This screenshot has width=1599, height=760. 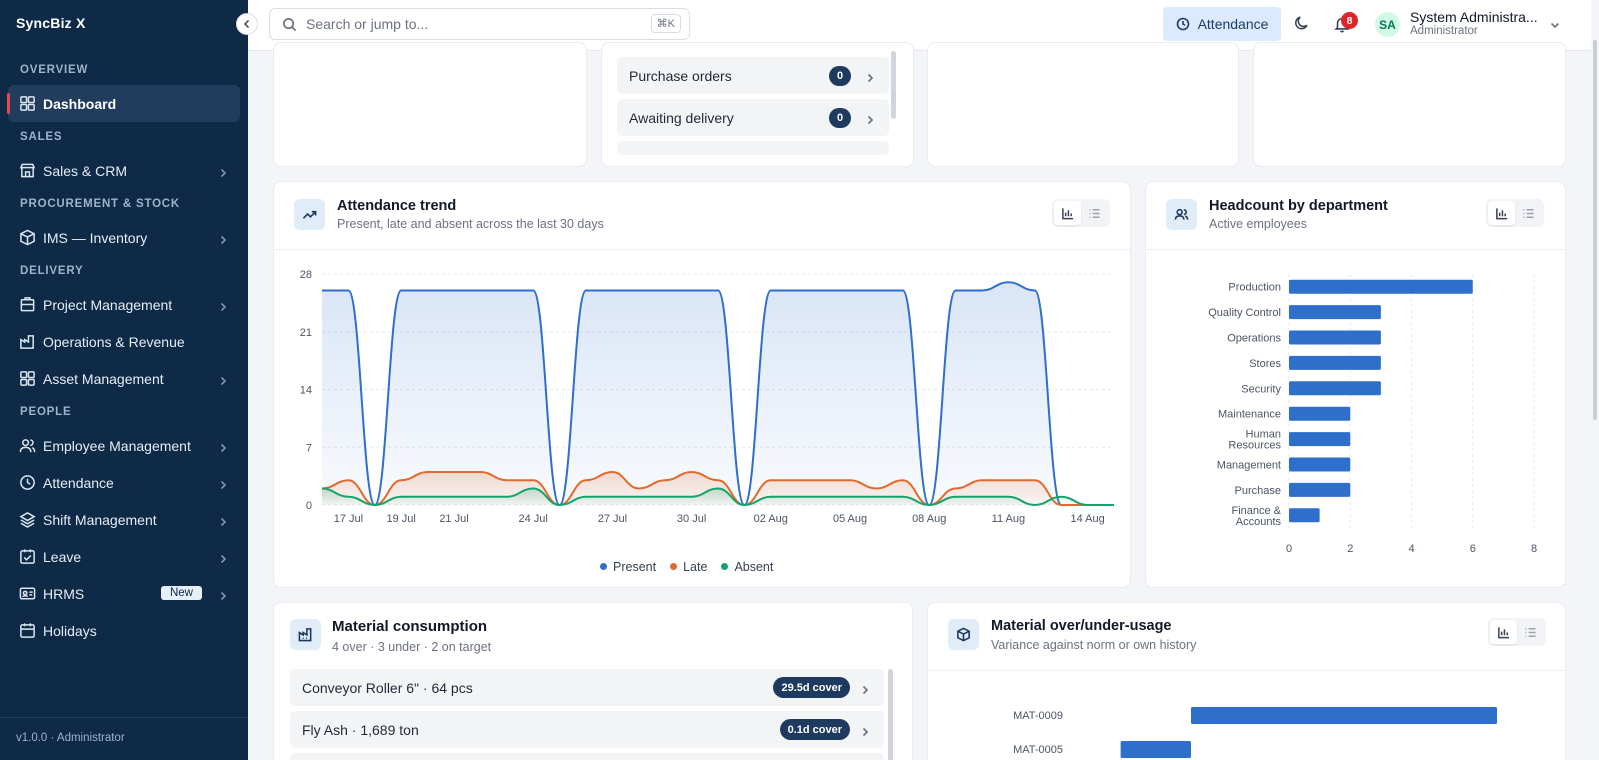 What do you see at coordinates (117, 445) in the screenshot?
I see `sidebar-item-label: Employee Management` at bounding box center [117, 445].